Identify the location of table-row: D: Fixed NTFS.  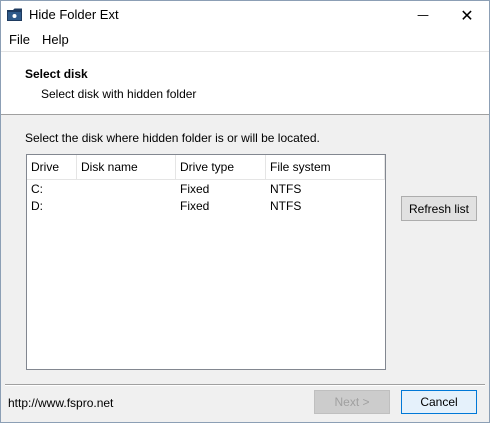
(206, 206).